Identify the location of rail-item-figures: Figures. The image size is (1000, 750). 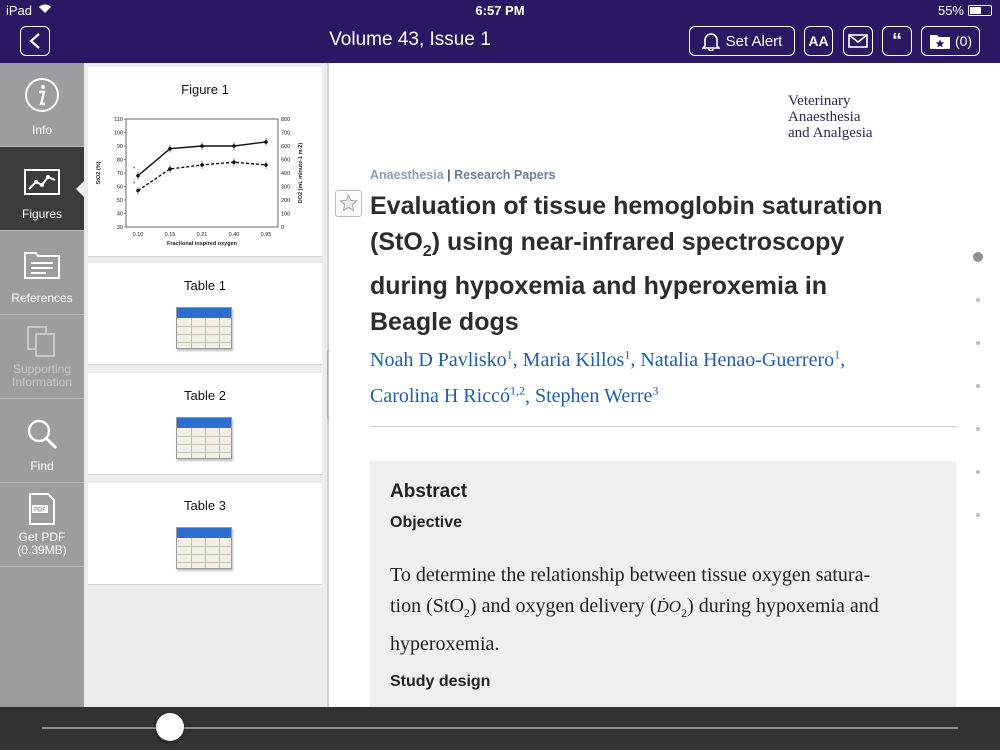
(42, 189).